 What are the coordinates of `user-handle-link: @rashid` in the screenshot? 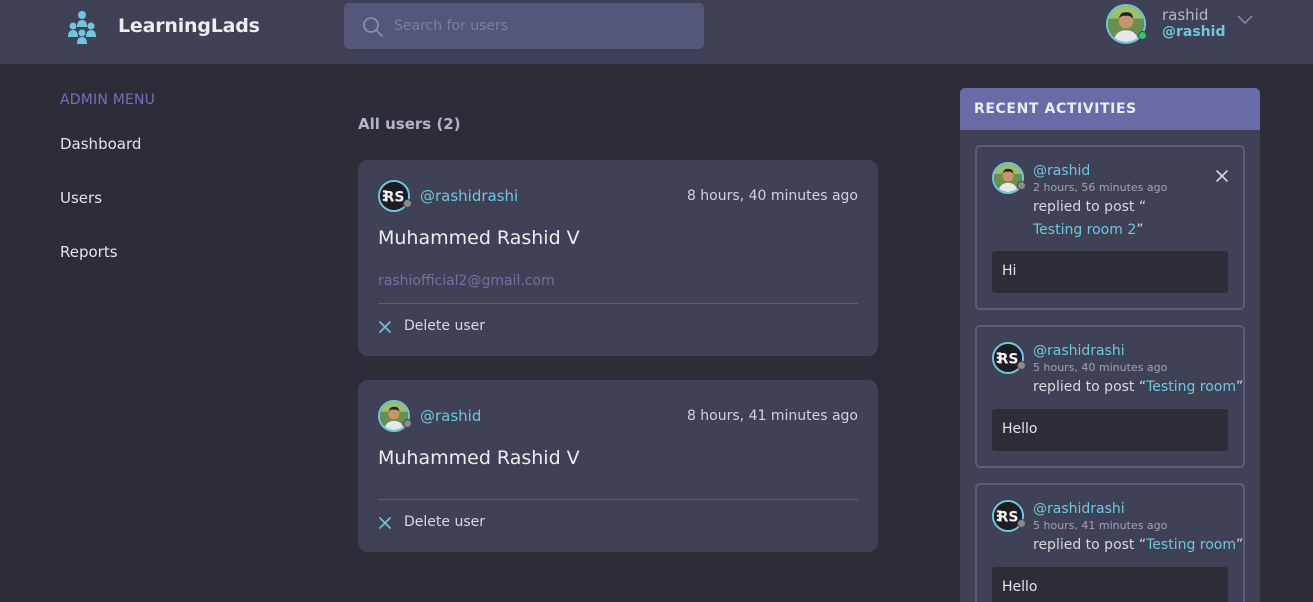 It's located at (450, 416).